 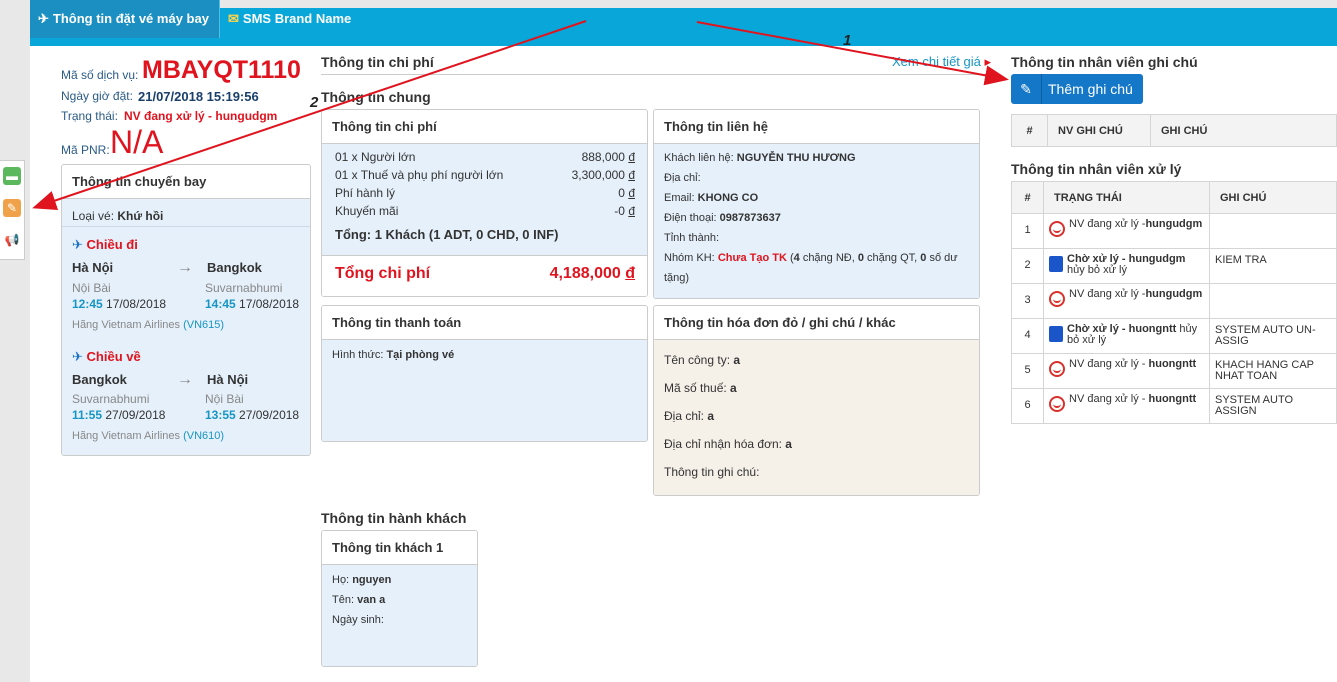 What do you see at coordinates (1027, 371) in the screenshot?
I see `handler-row-number: 5` at bounding box center [1027, 371].